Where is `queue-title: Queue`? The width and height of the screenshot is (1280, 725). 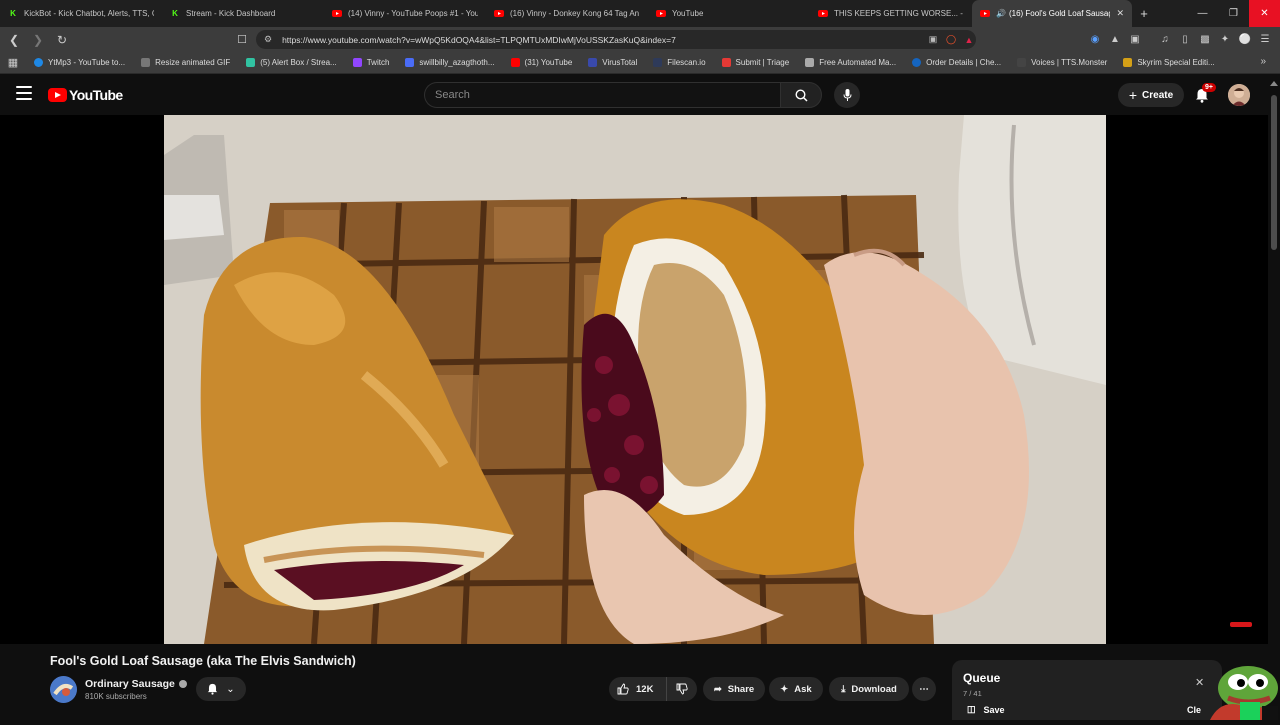
queue-title: Queue is located at coordinates (982, 678).